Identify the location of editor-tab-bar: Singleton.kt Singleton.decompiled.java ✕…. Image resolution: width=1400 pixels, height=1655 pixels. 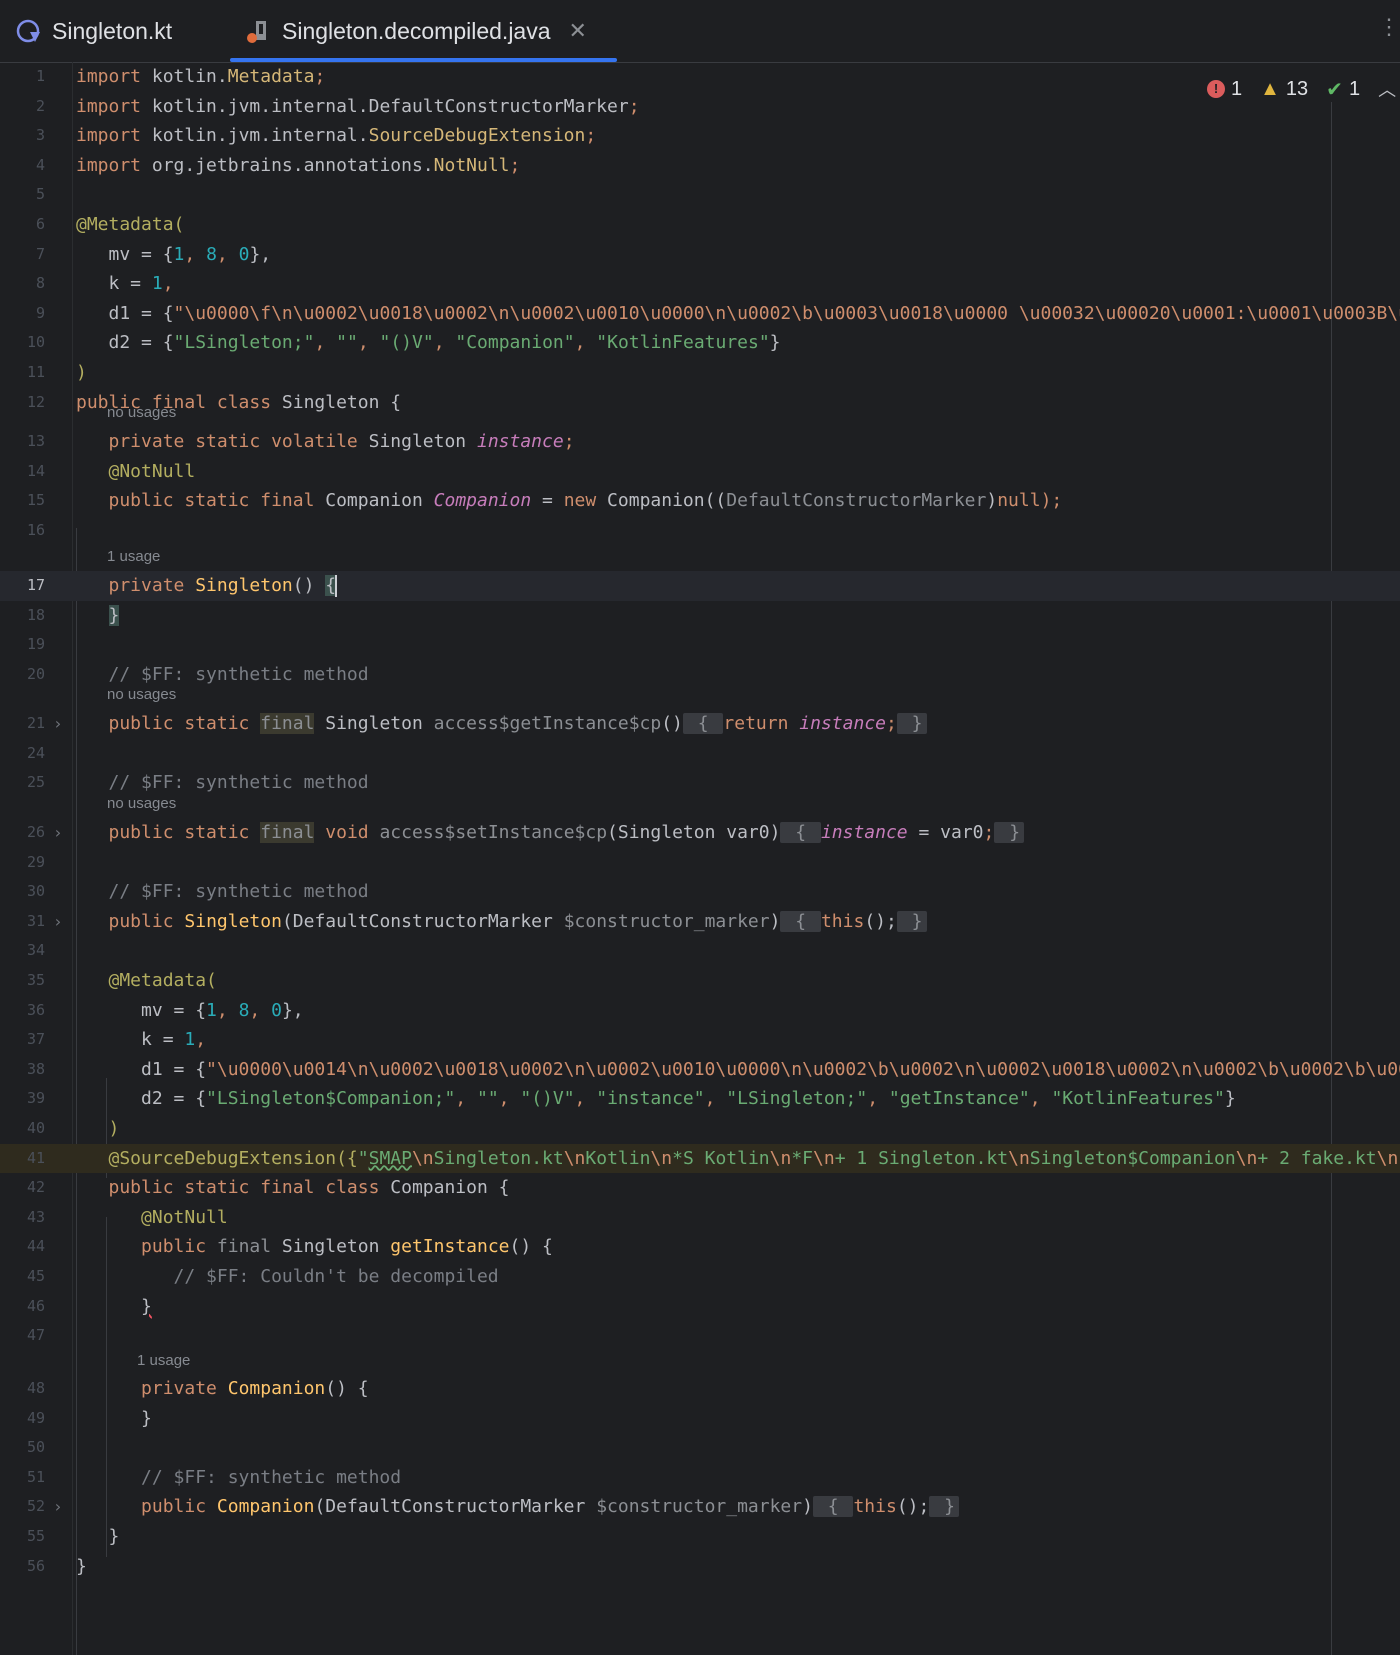
(700, 31).